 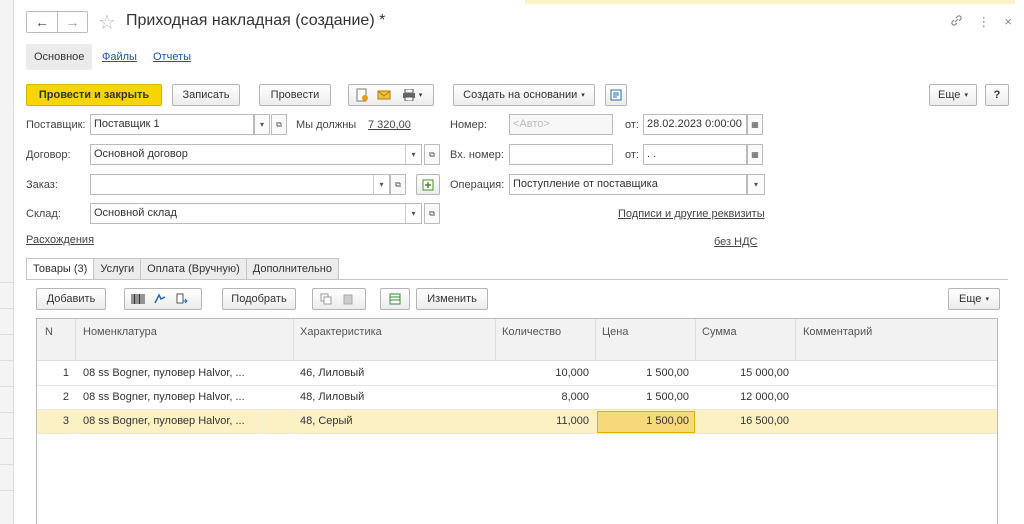 What do you see at coordinates (326, 299) in the screenshot?
I see `copy-icon` at bounding box center [326, 299].